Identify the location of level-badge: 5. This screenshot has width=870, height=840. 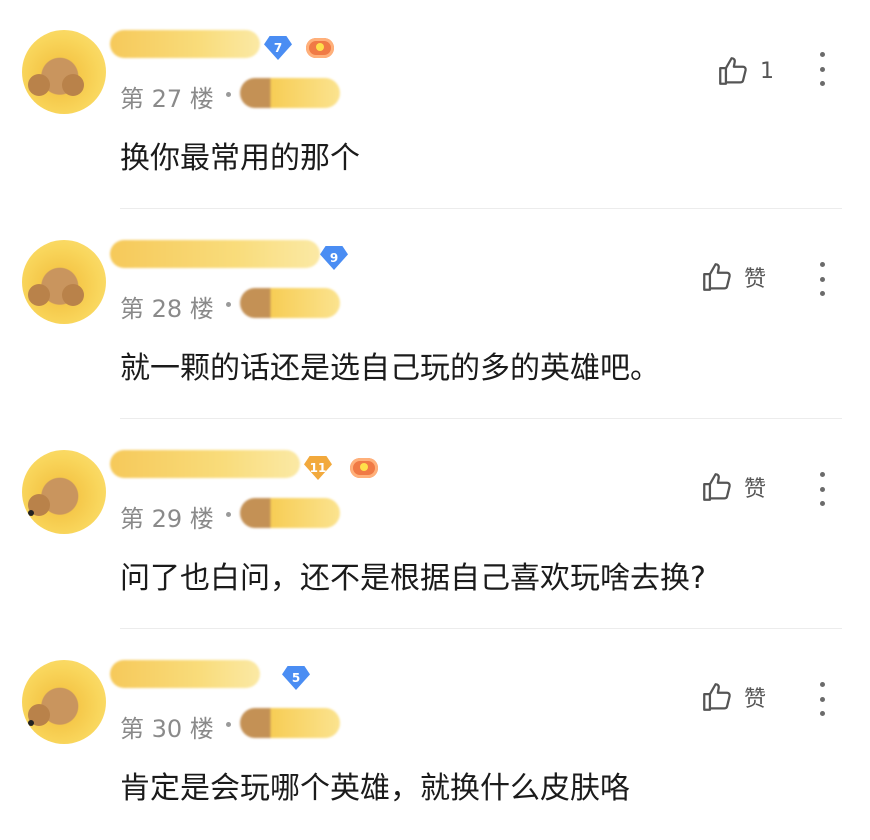
(296, 678).